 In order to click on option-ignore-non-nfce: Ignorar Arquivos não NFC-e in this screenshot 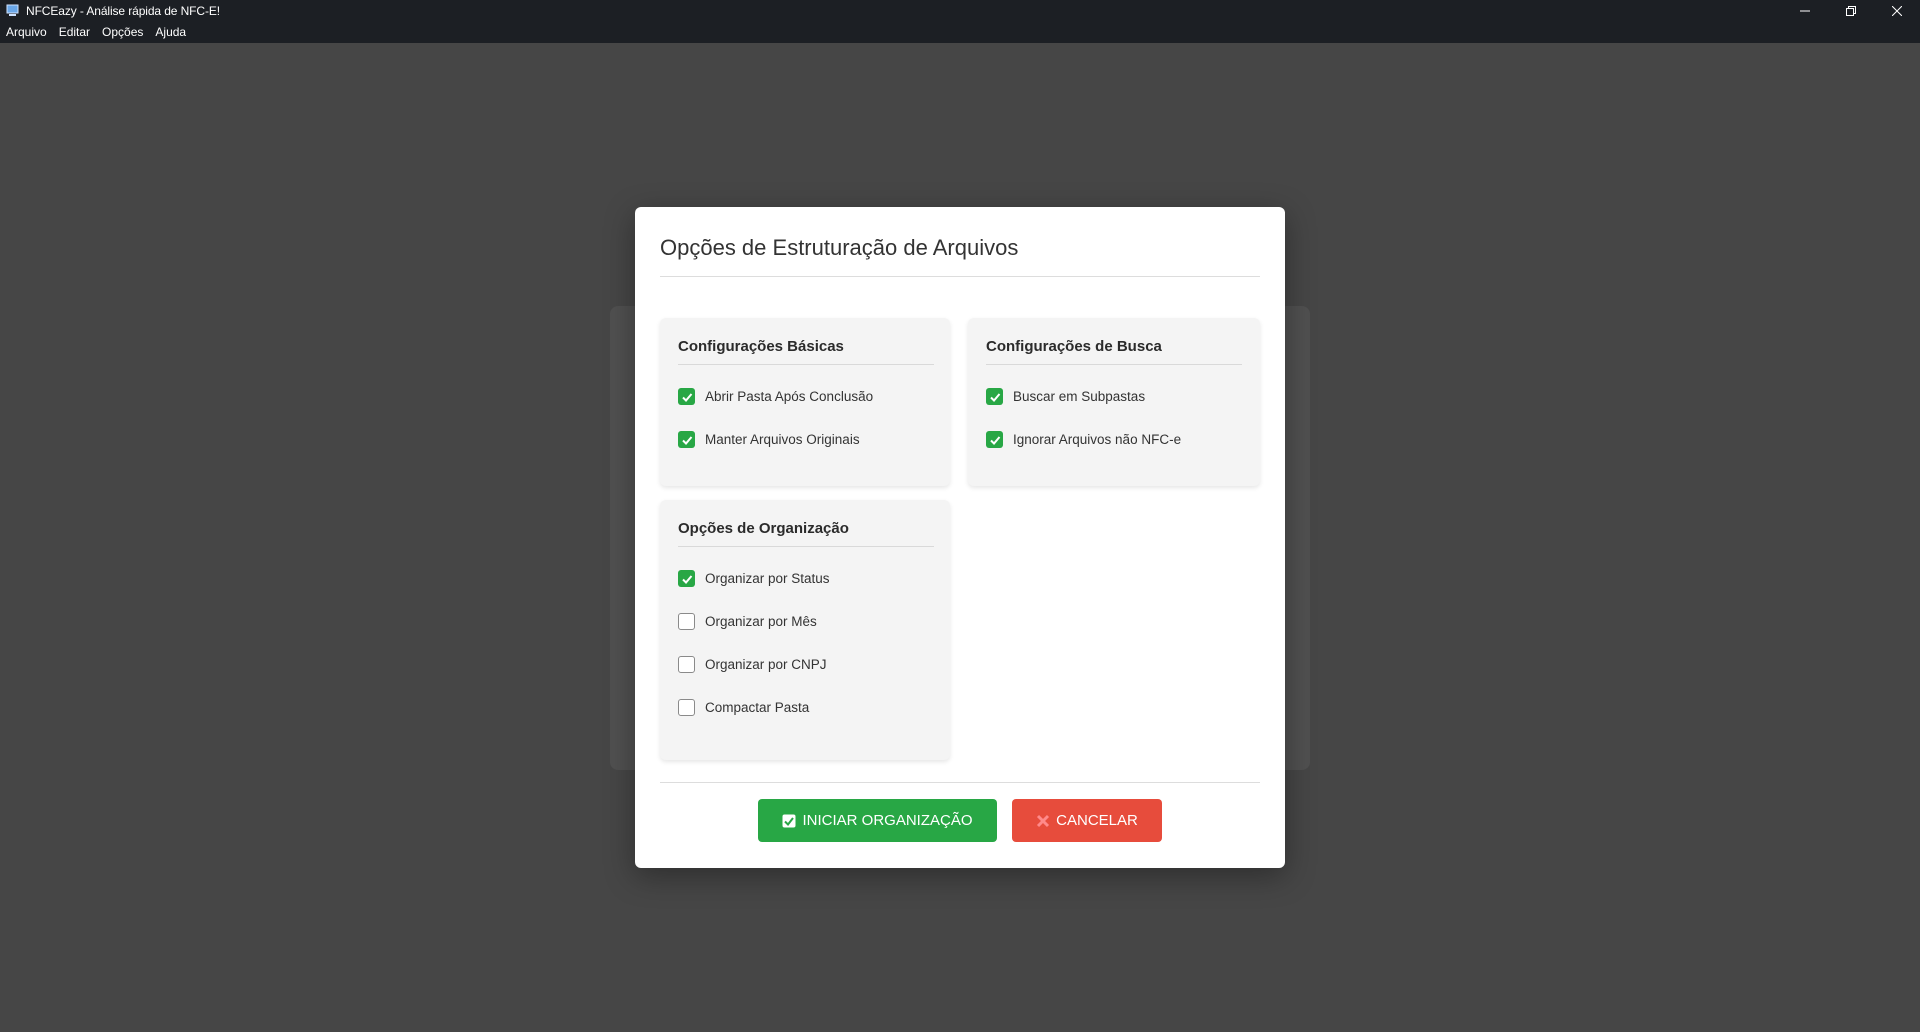, I will do `click(1083, 439)`.